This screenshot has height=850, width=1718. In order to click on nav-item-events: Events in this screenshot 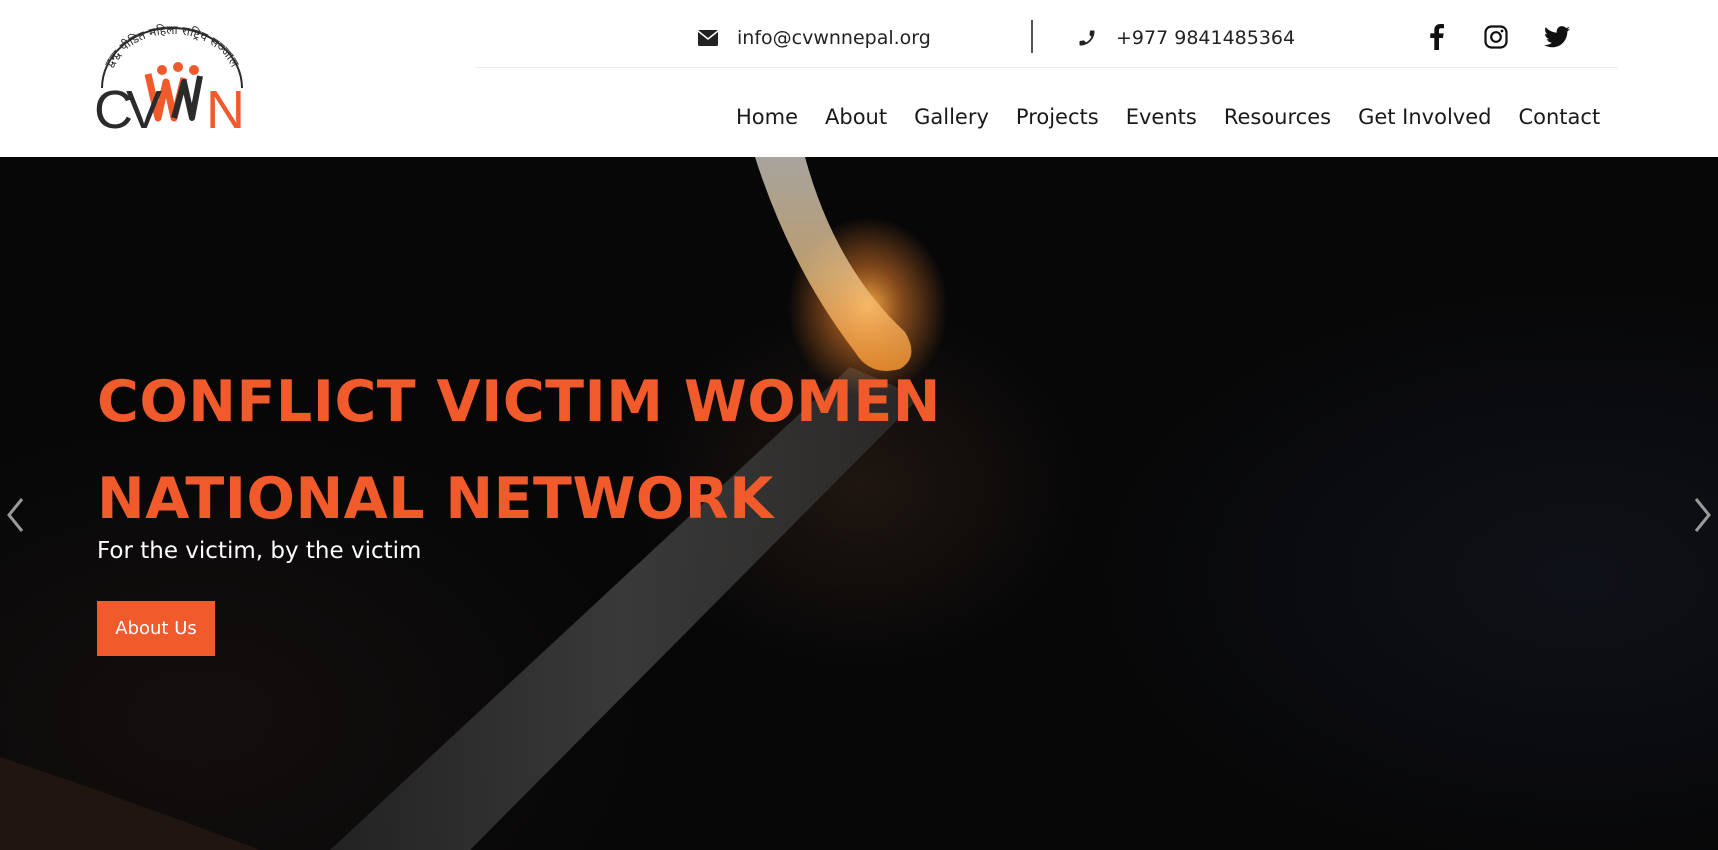, I will do `click(1161, 117)`.